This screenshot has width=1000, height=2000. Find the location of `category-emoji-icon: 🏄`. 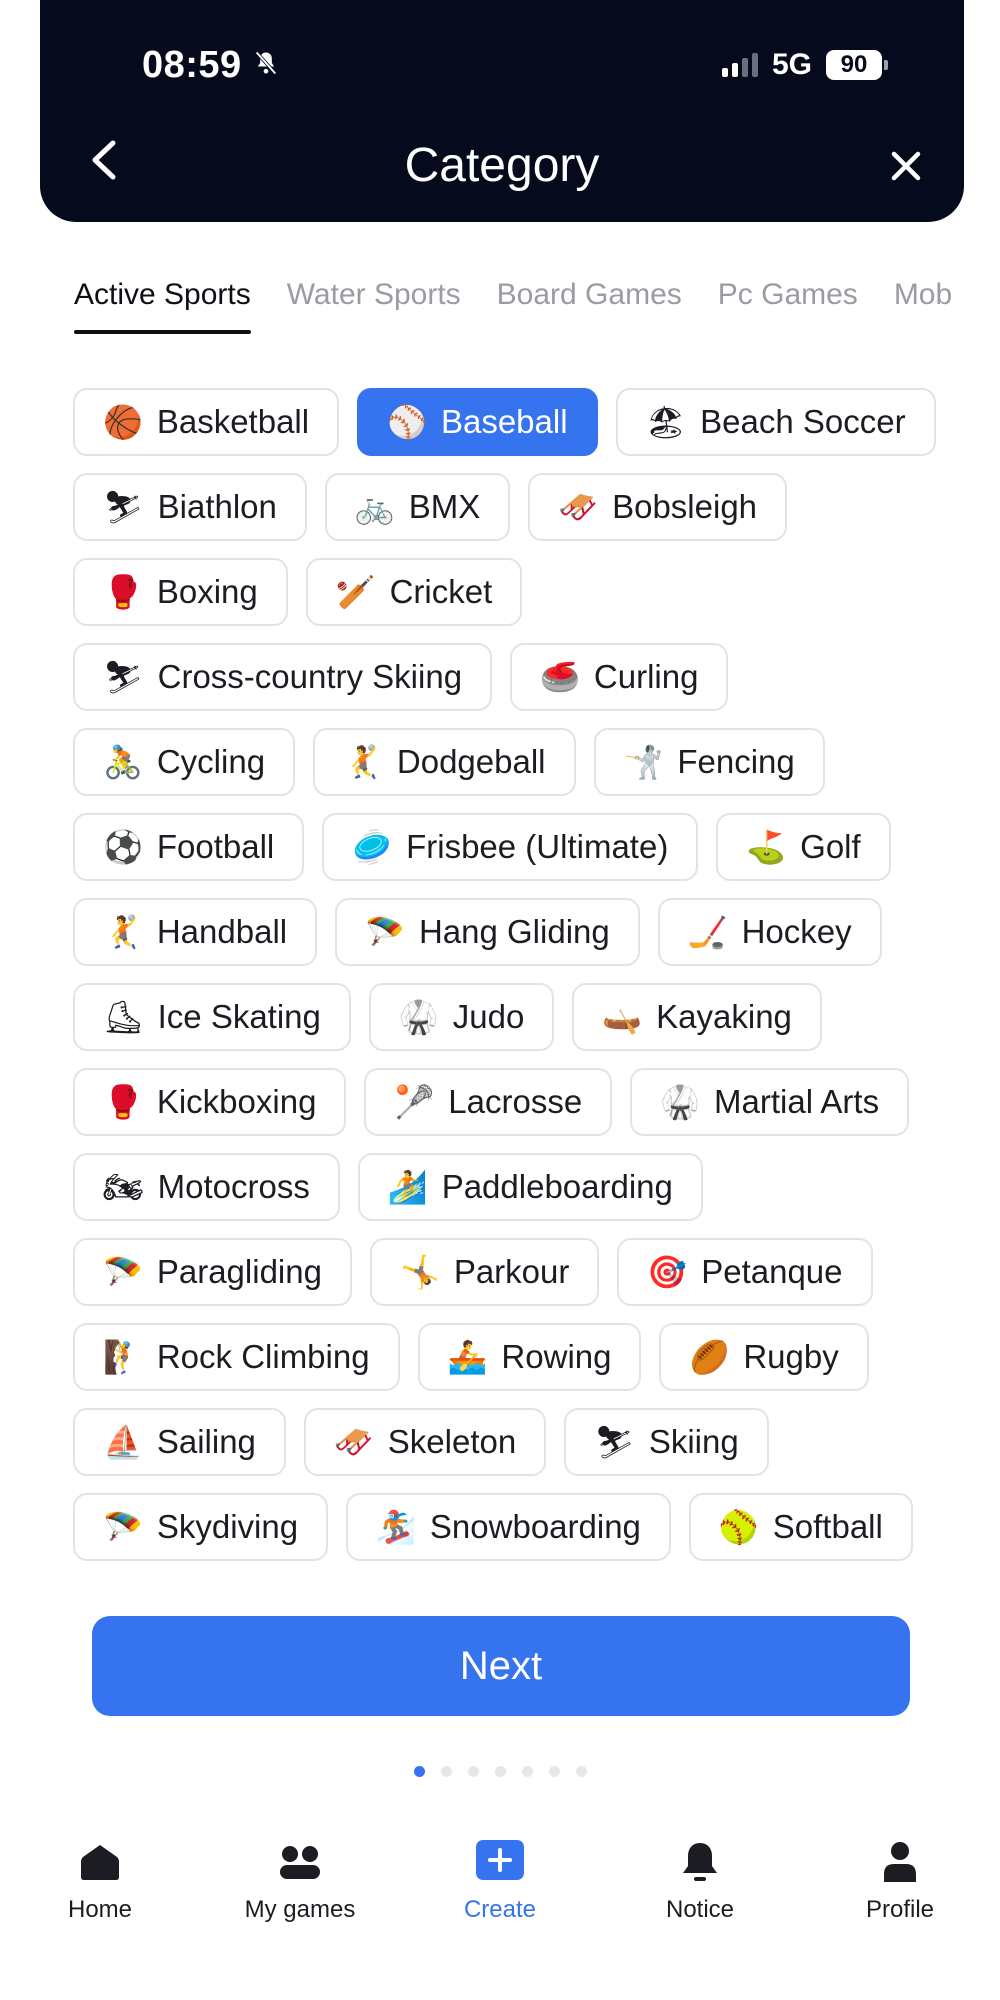

category-emoji-icon: 🏄 is located at coordinates (407, 1187).